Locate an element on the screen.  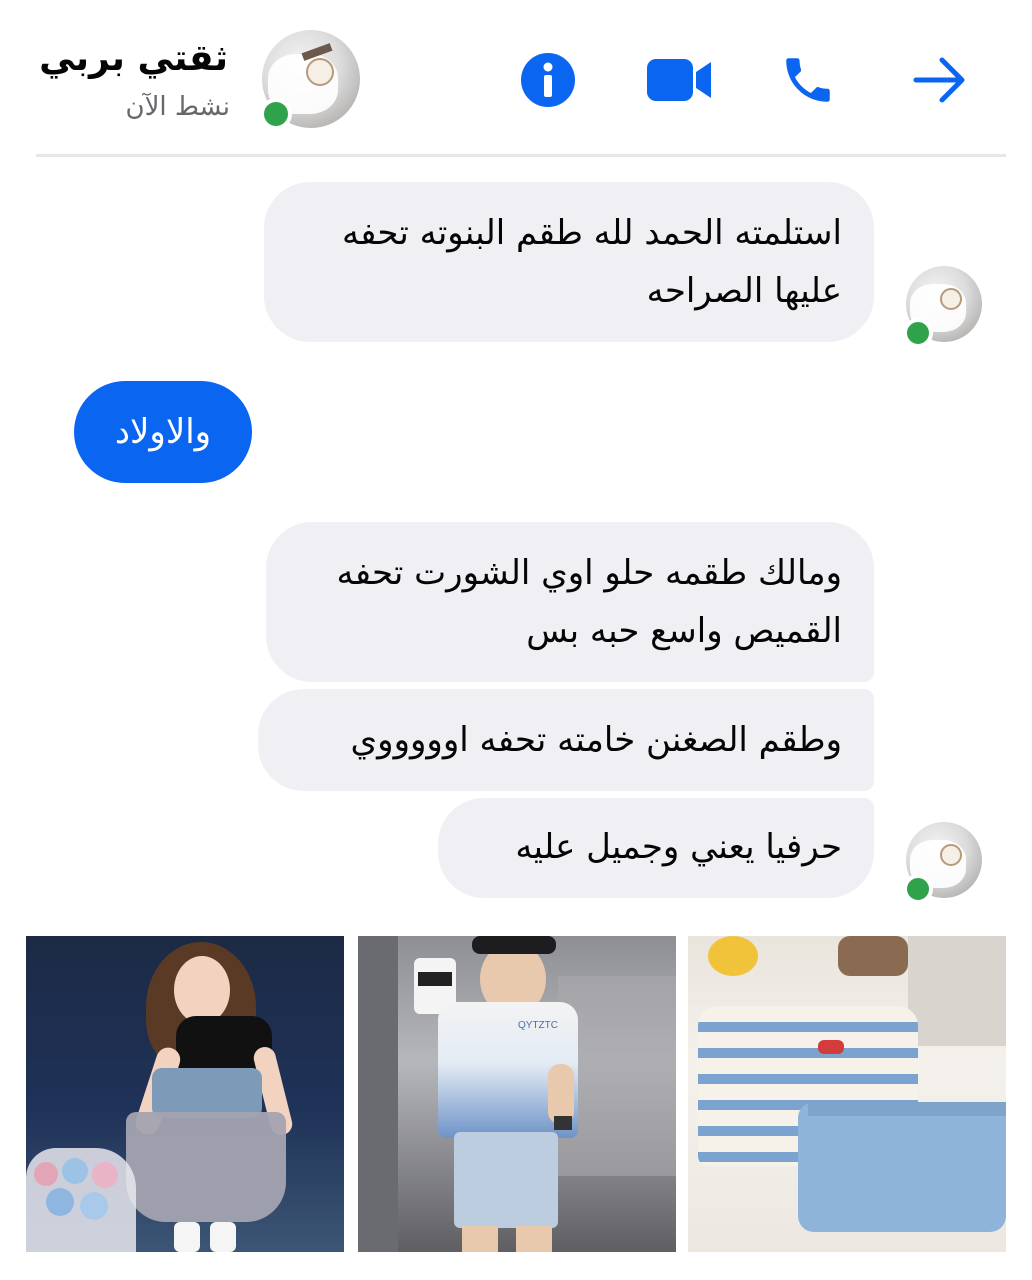
info-icon is located at coordinates (548, 80).